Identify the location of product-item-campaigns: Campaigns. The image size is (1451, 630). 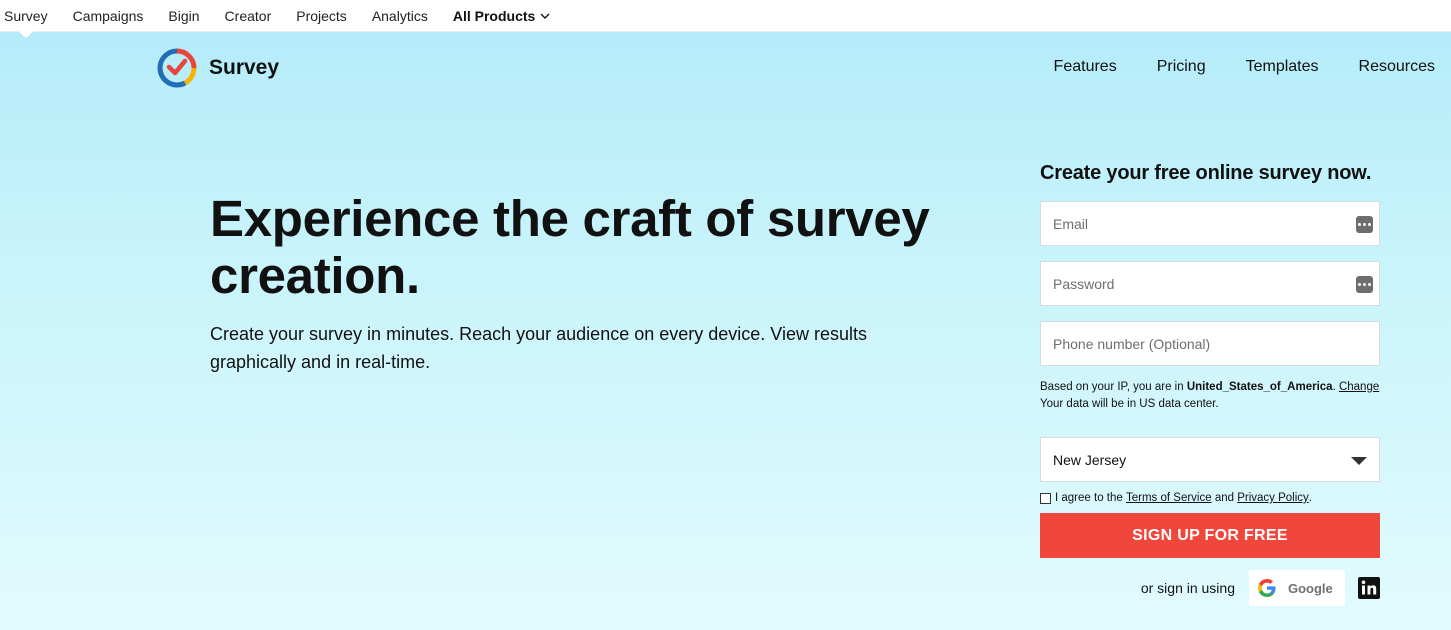
(108, 16).